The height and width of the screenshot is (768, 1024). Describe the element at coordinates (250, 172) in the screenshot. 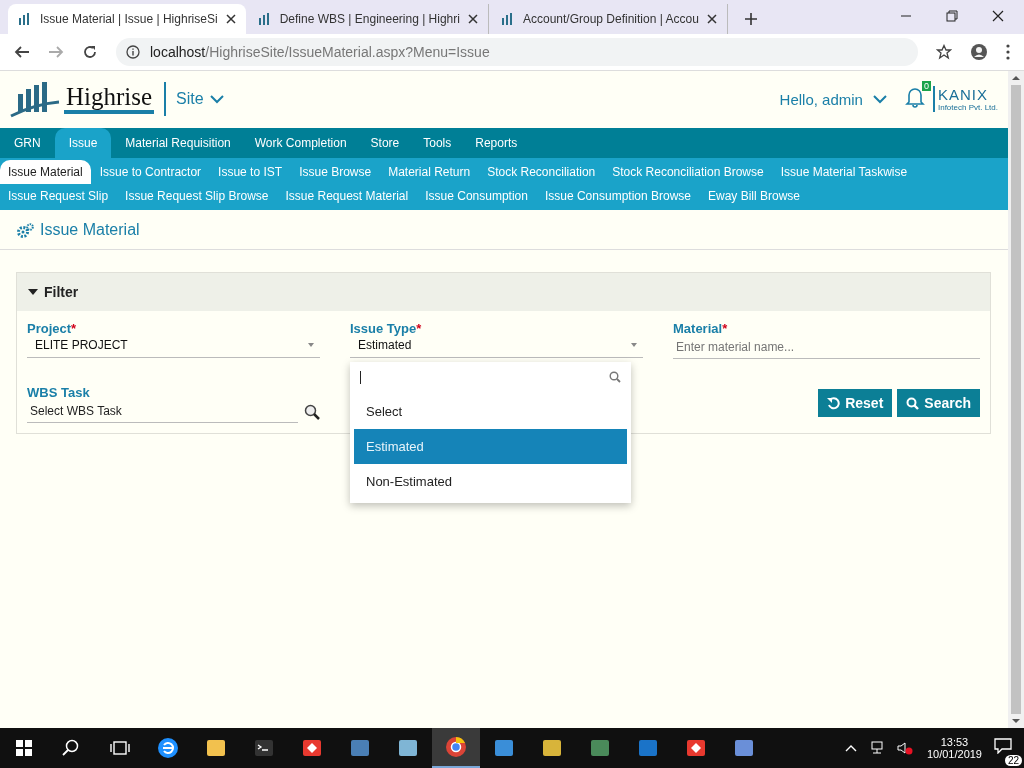

I see `submenu-link: Issue to IST` at that location.